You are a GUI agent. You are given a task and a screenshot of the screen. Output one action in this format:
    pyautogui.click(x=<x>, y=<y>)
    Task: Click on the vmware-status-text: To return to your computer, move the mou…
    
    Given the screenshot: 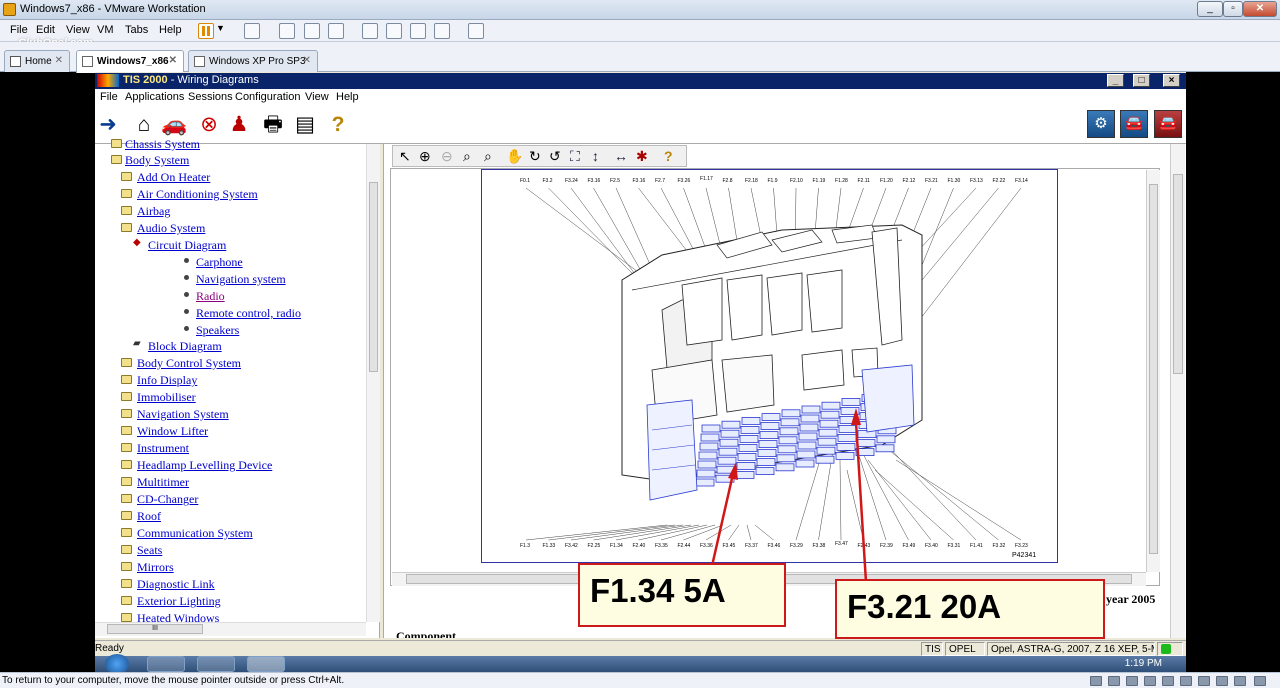 What is the action you would take?
    pyautogui.click(x=173, y=680)
    